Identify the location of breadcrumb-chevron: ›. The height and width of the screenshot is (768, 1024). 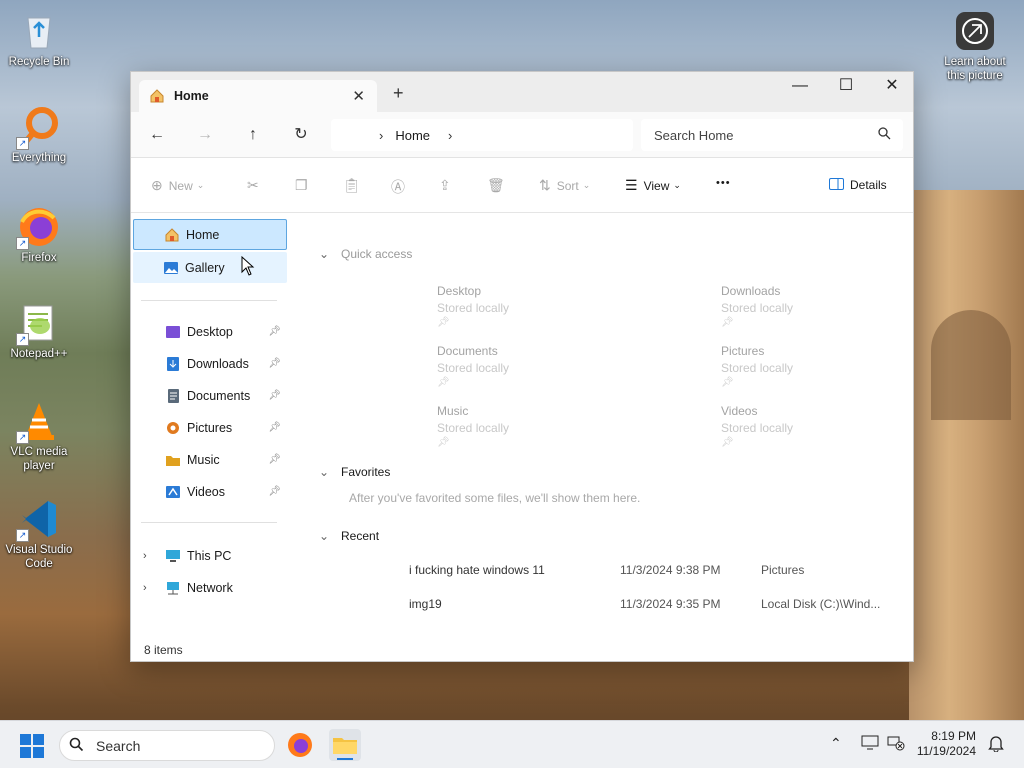
(450, 135).